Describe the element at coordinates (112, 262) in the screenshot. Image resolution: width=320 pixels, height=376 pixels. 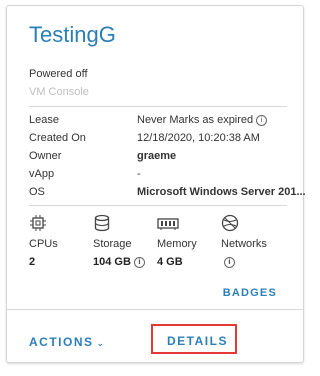
I see `resource-value: 104 GB` at that location.